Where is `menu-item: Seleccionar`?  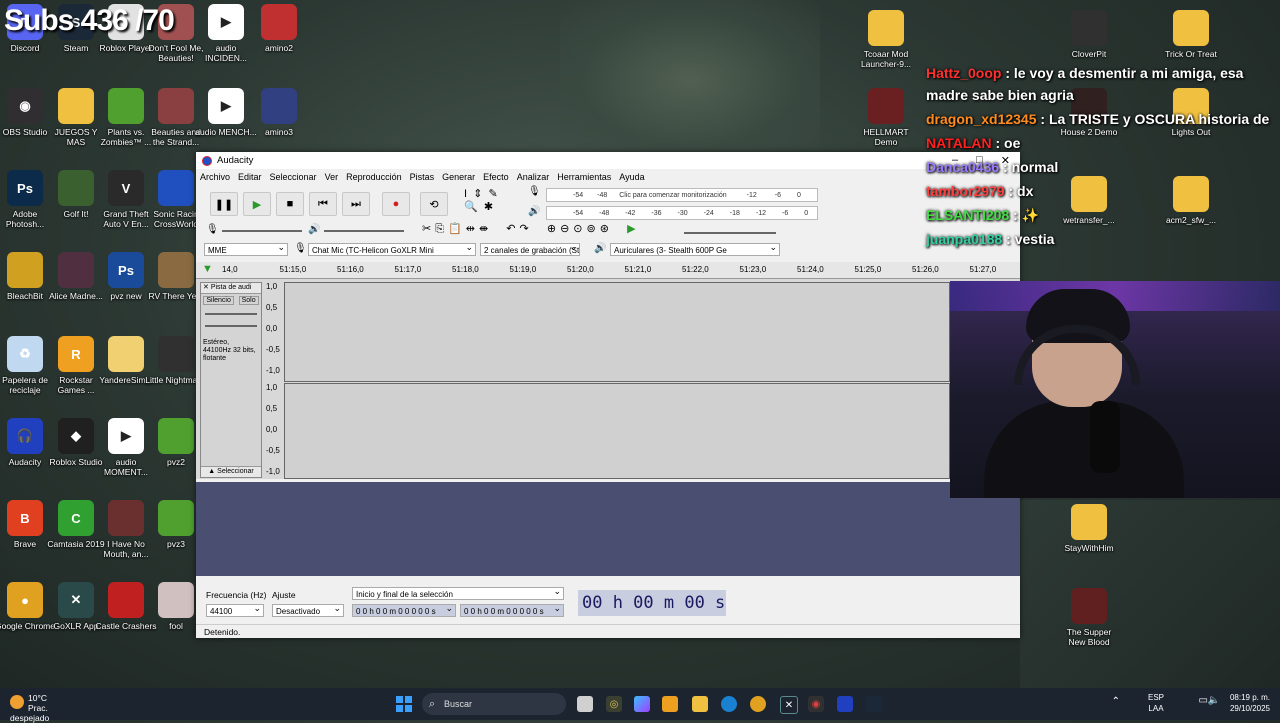
menu-item: Seleccionar is located at coordinates (293, 177).